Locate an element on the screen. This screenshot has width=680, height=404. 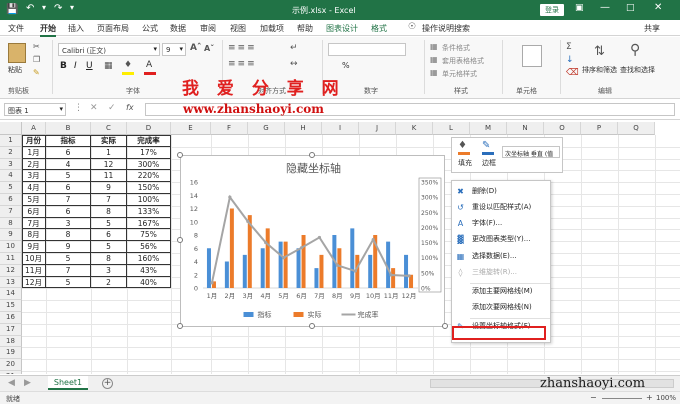
column-header: M is located at coordinates (488, 128).